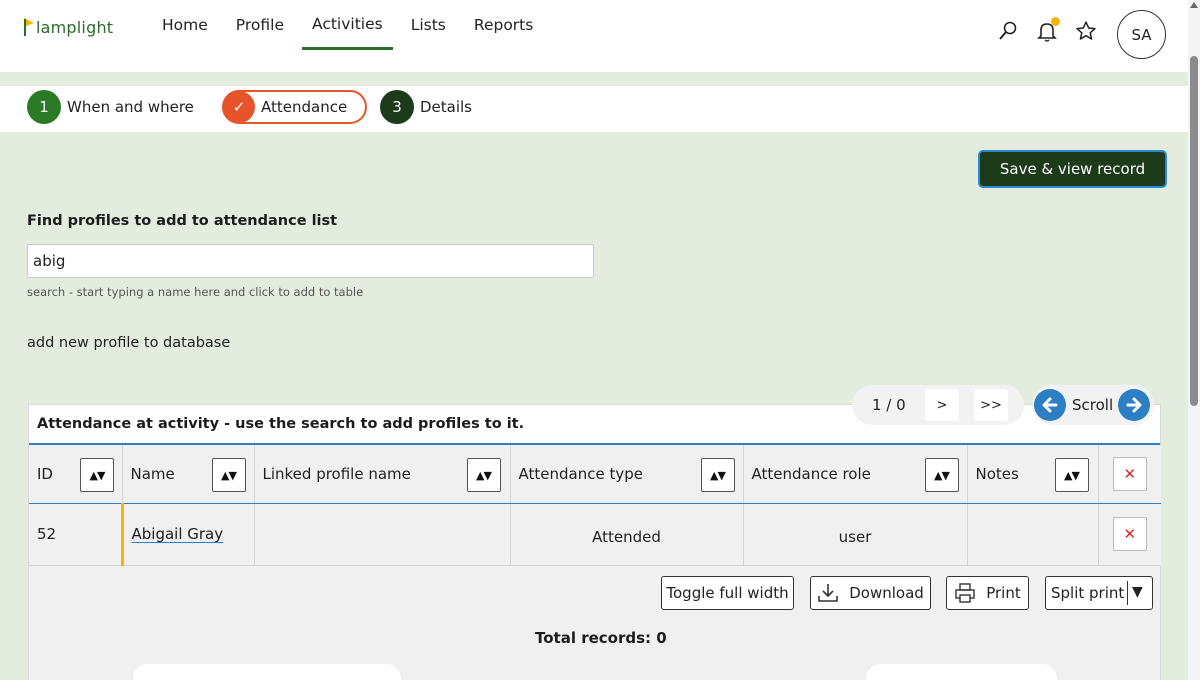  What do you see at coordinates (503, 25) in the screenshot?
I see `nav-reports: Reports` at bounding box center [503, 25].